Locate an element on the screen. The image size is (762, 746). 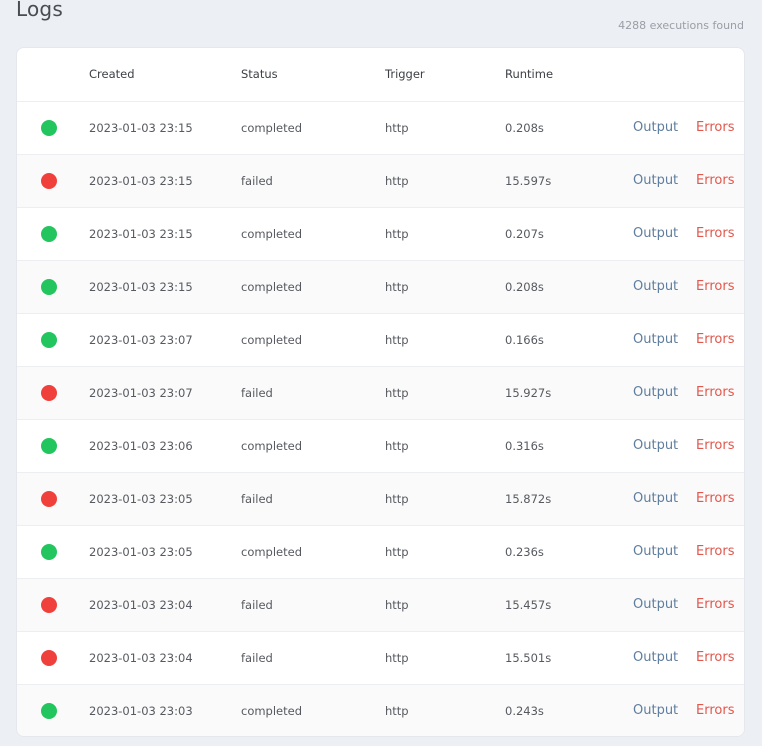
table-header: Created Status Trigger Runtime is located at coordinates (380, 74).